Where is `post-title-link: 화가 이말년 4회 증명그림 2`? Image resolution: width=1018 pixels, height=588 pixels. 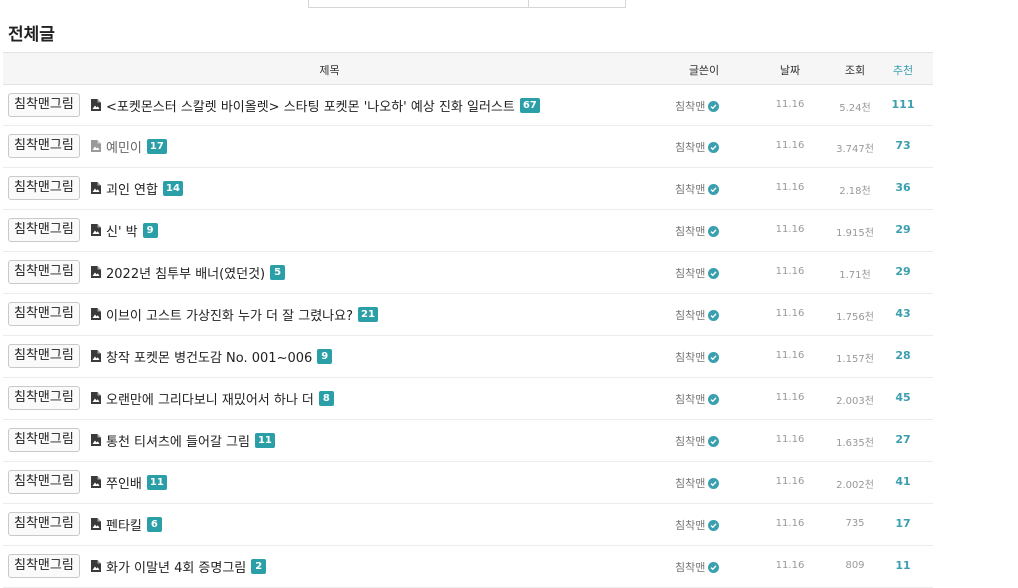
post-title-link: 화가 이말년 4회 증명그림 2 is located at coordinates (179, 566).